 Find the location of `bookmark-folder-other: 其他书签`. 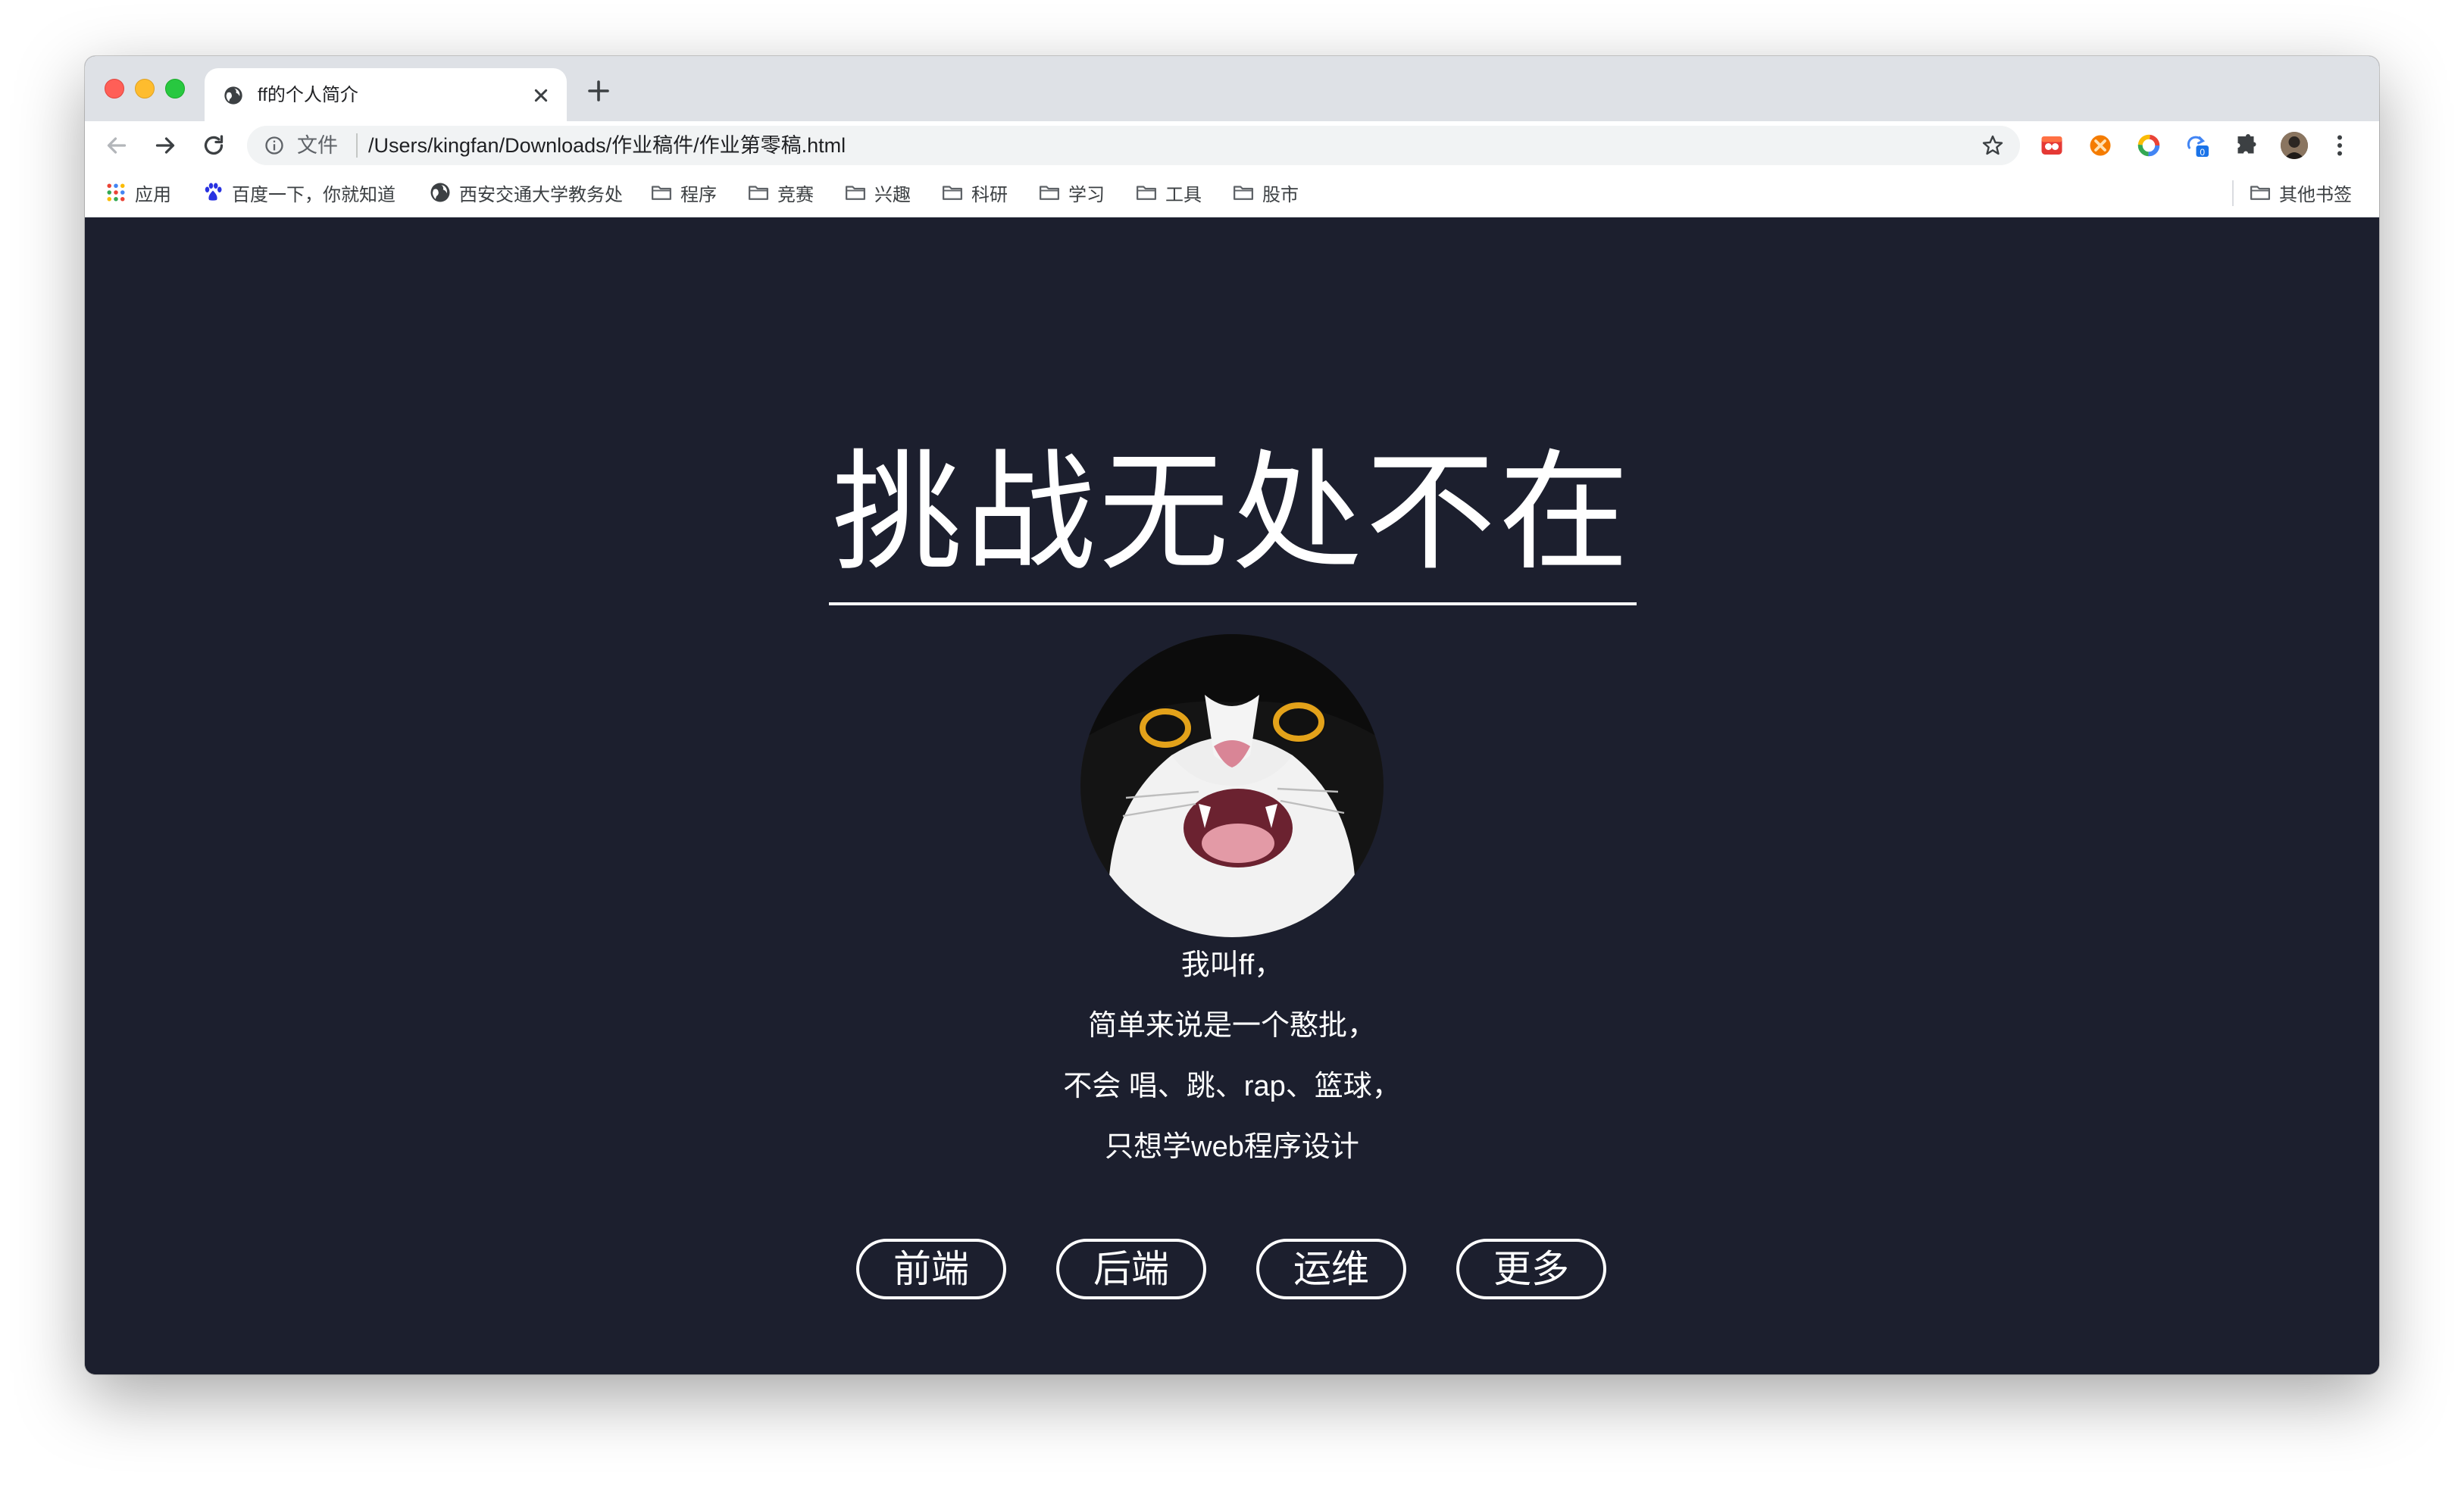

bookmark-folder-other: 其他书签 is located at coordinates (2300, 192).